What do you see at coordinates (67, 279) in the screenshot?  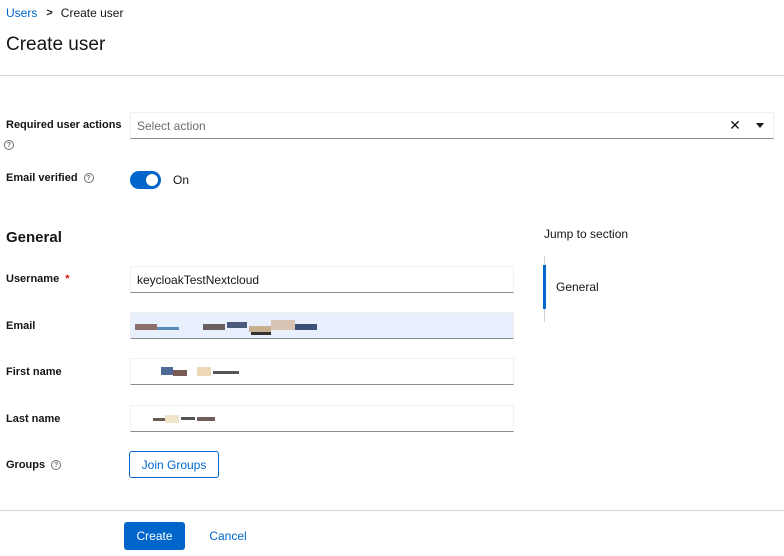 I see `required-mark: *` at bounding box center [67, 279].